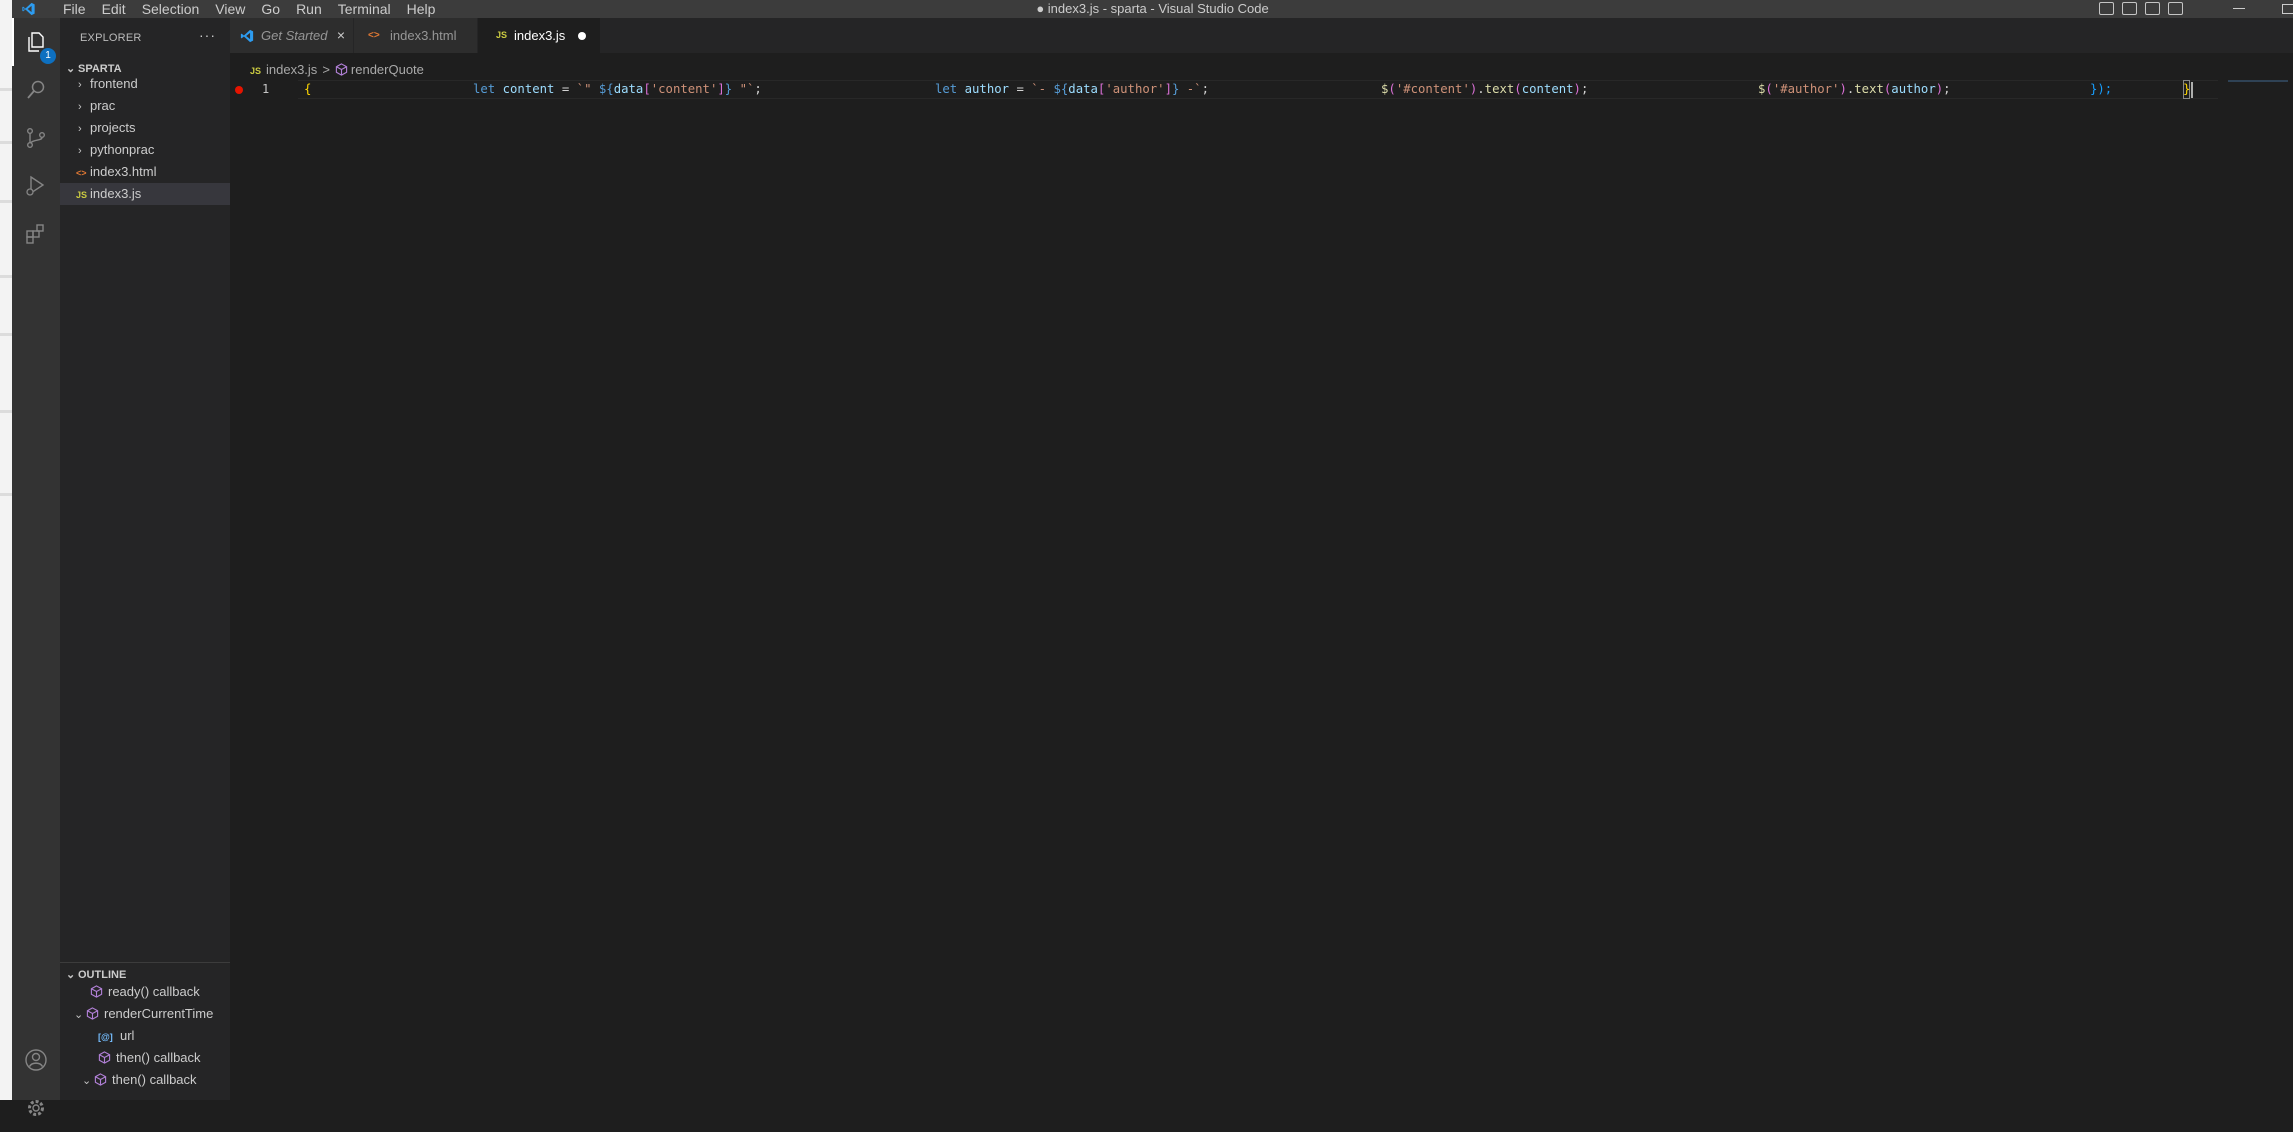  I want to click on desktop-edge, so click(6, 550).